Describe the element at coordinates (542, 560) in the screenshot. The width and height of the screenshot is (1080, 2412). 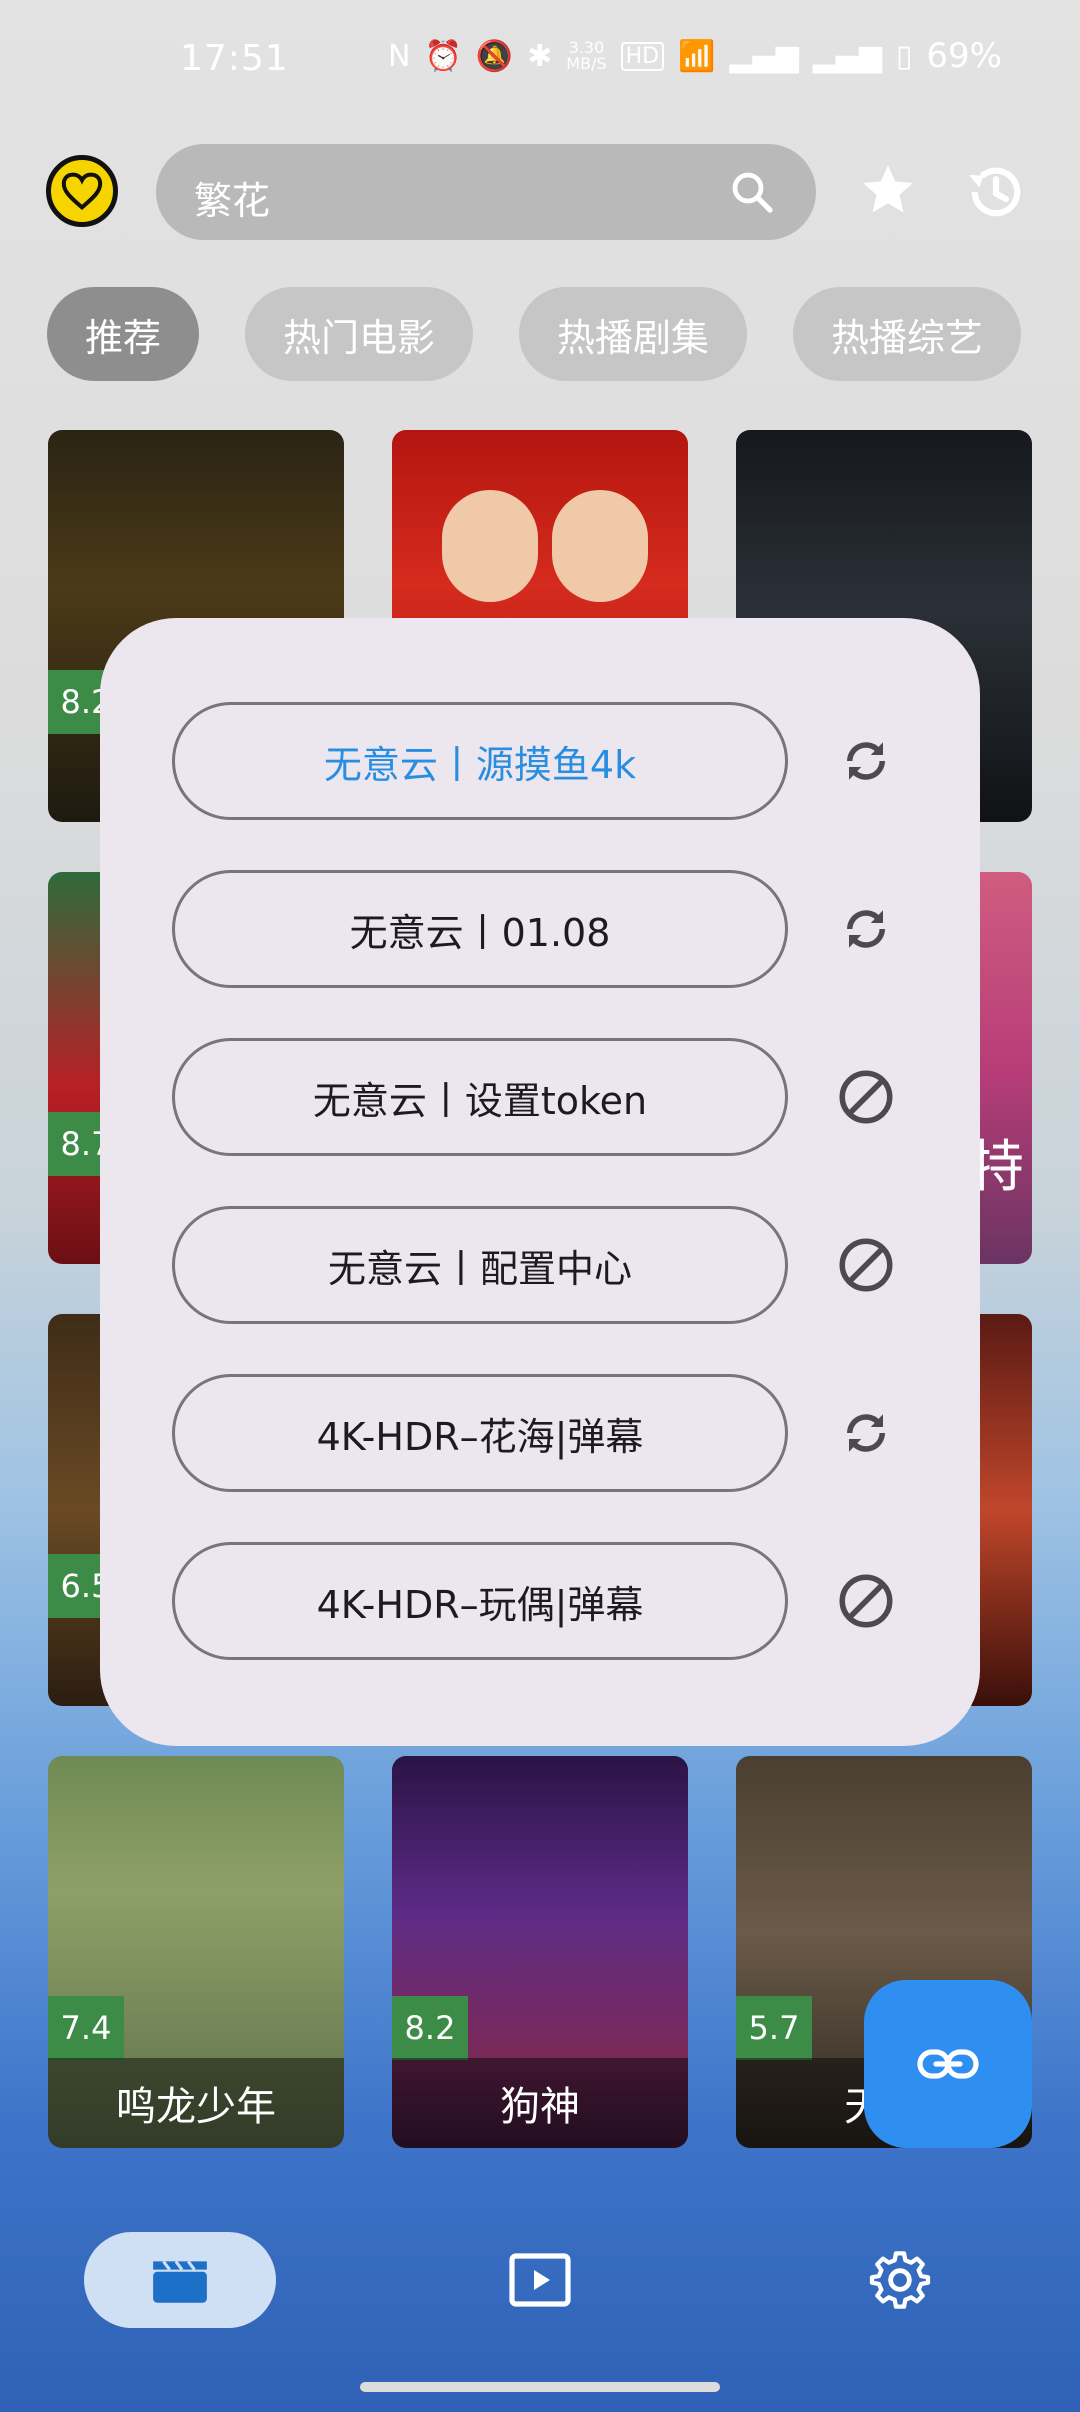
I see `poster-image` at that location.